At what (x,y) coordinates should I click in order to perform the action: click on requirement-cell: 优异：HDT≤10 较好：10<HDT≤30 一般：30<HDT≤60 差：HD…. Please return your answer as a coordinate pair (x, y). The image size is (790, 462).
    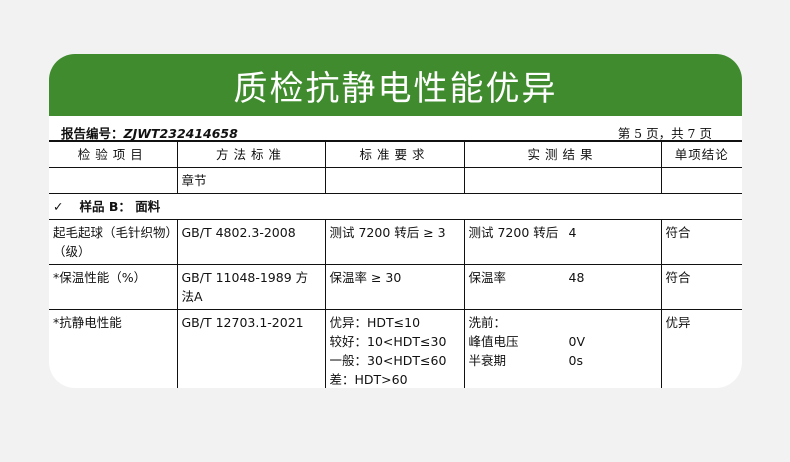
    Looking at the image, I should click on (394, 348).